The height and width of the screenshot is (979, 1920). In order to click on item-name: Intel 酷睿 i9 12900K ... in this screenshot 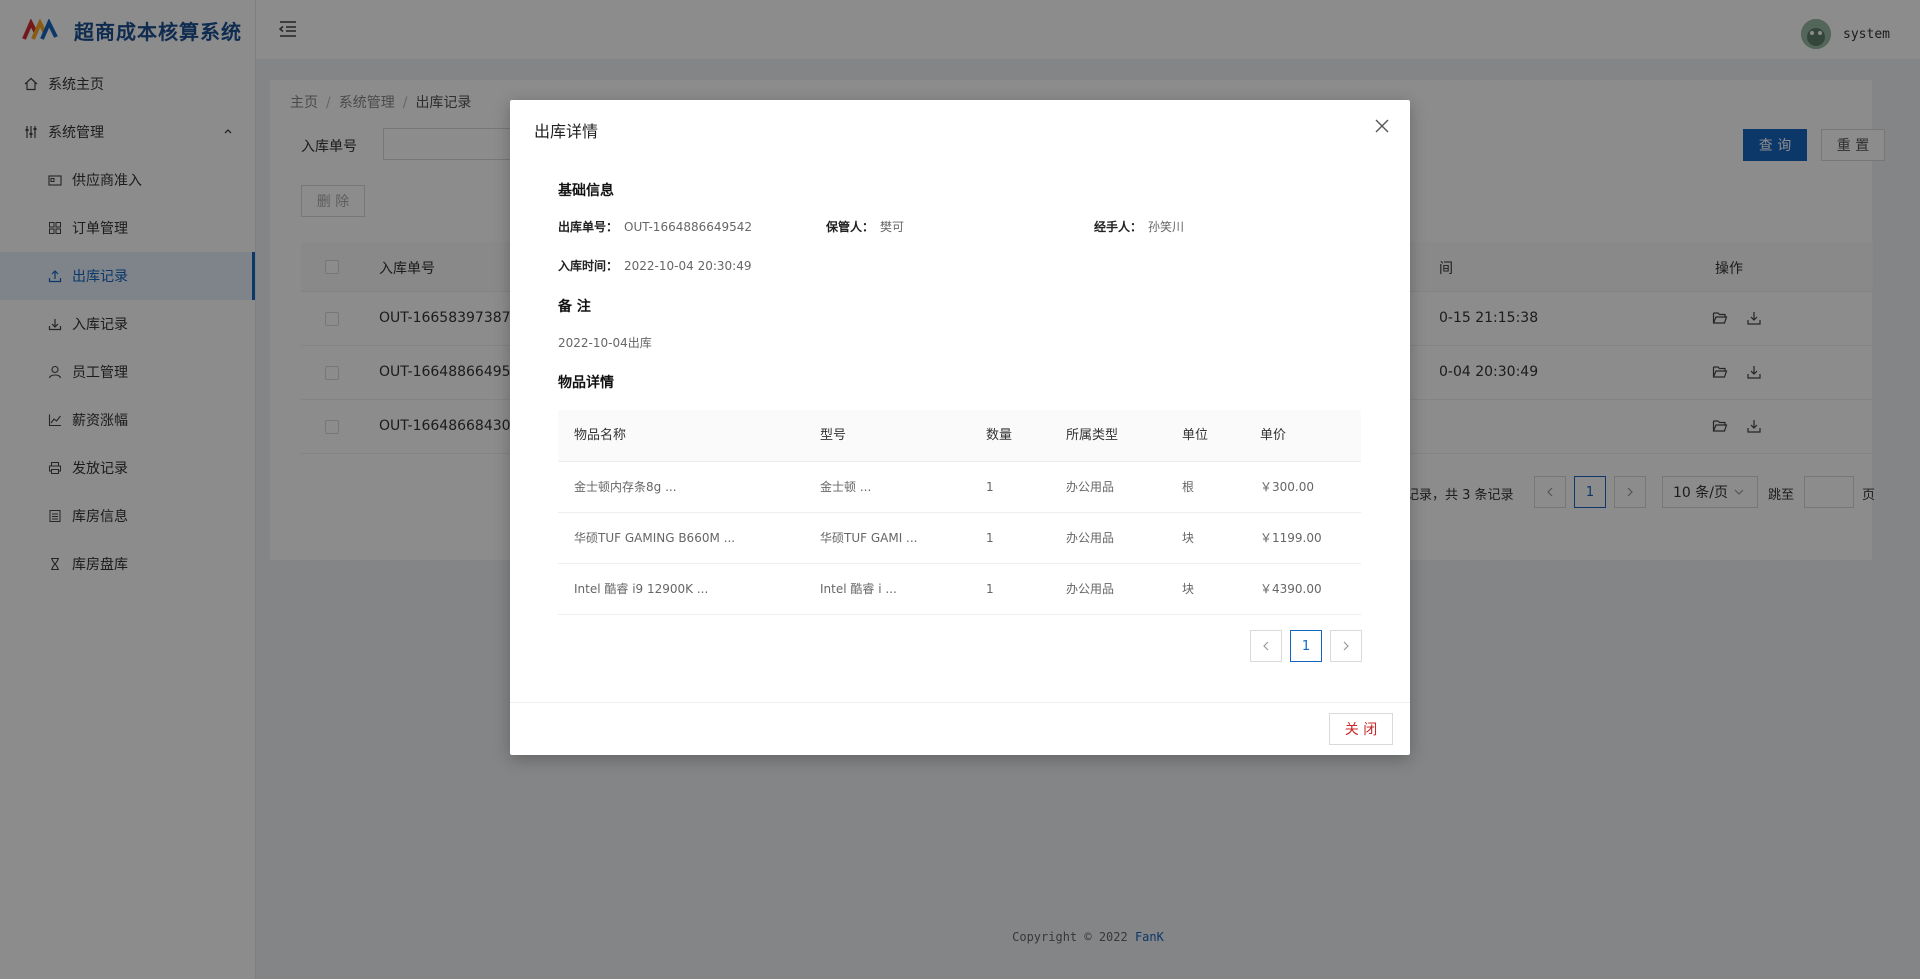, I will do `click(641, 589)`.